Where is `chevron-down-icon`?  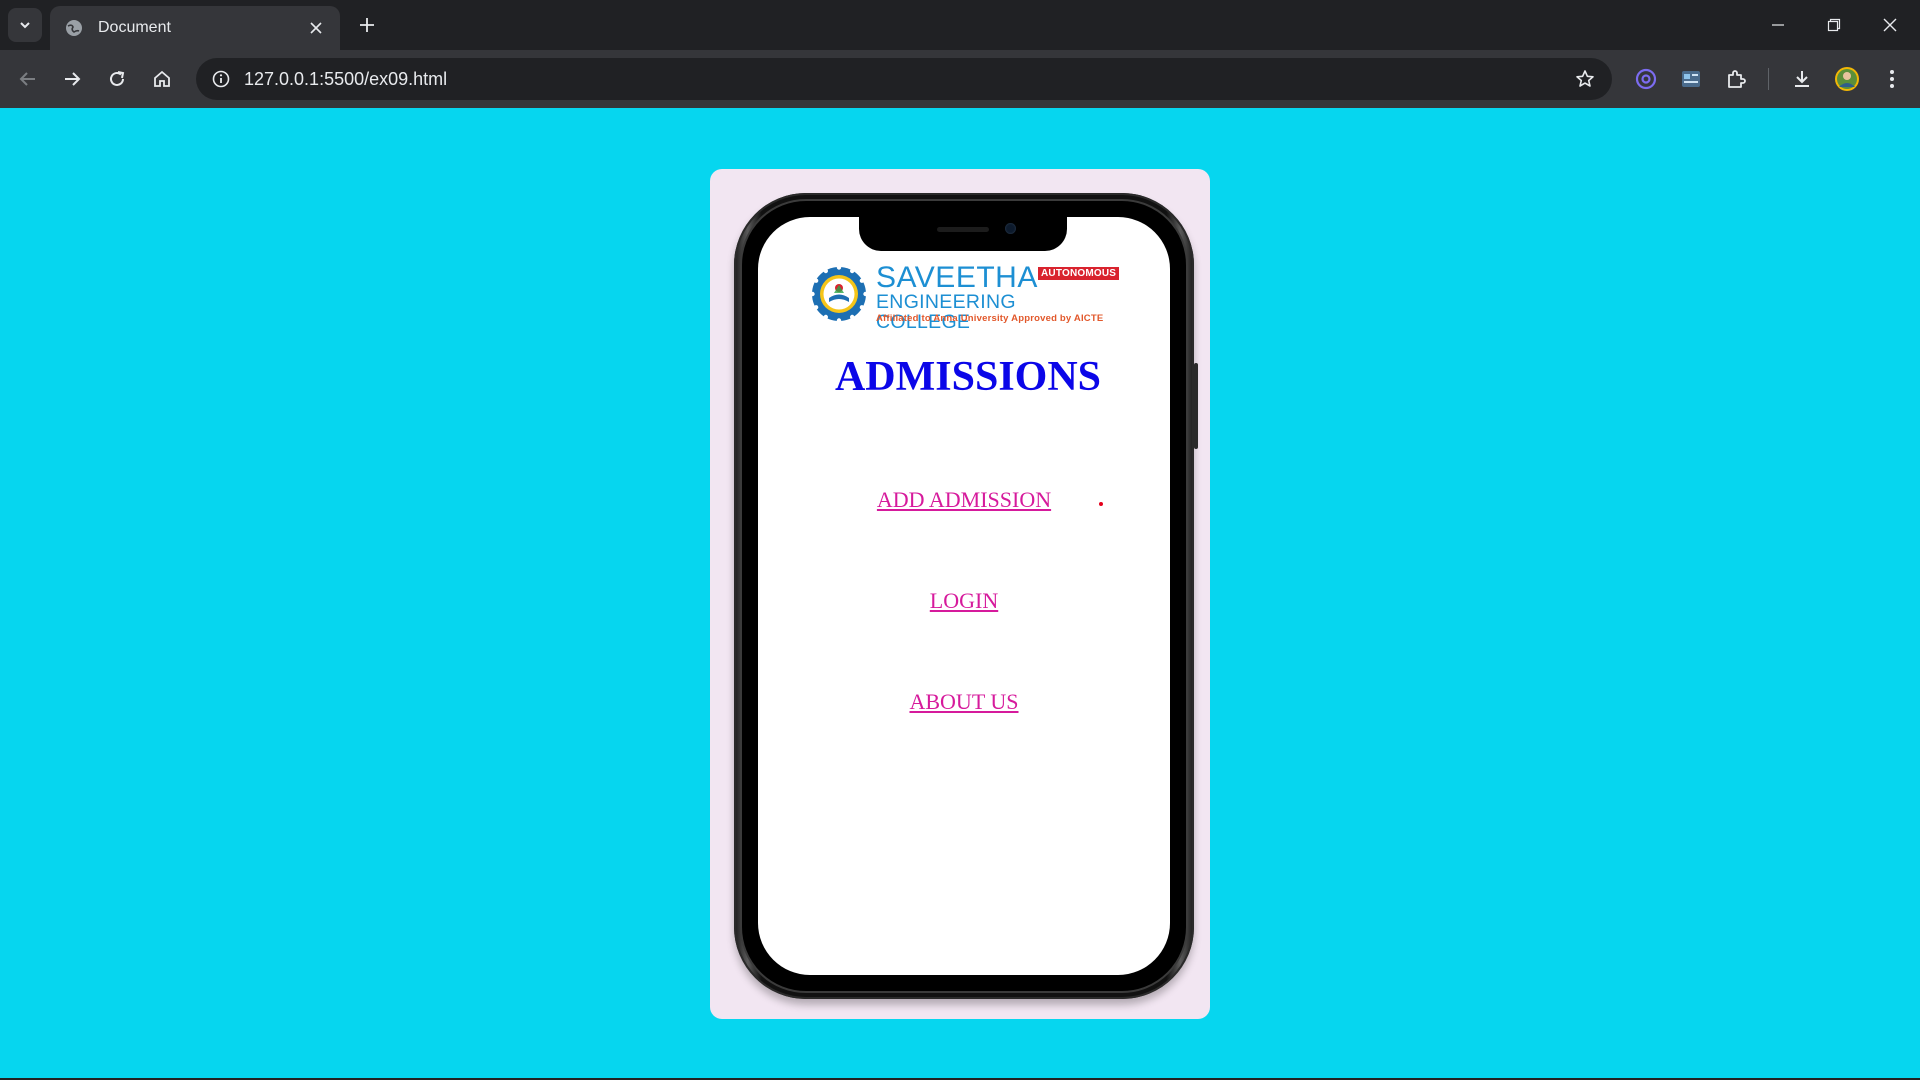
chevron-down-icon is located at coordinates (25, 25).